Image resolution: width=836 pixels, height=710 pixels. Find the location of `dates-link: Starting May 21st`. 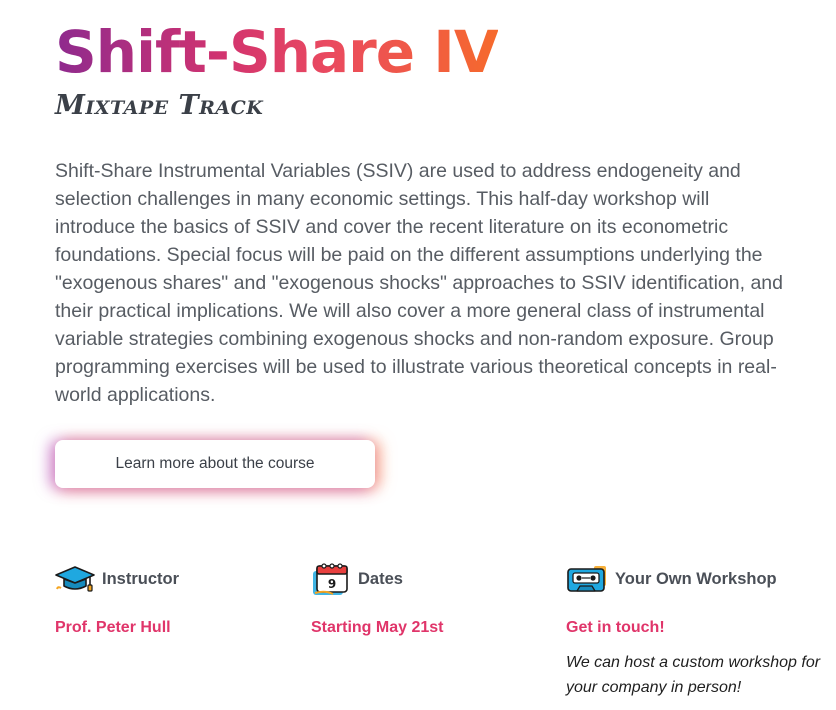

dates-link: Starting May 21st is located at coordinates (377, 628).